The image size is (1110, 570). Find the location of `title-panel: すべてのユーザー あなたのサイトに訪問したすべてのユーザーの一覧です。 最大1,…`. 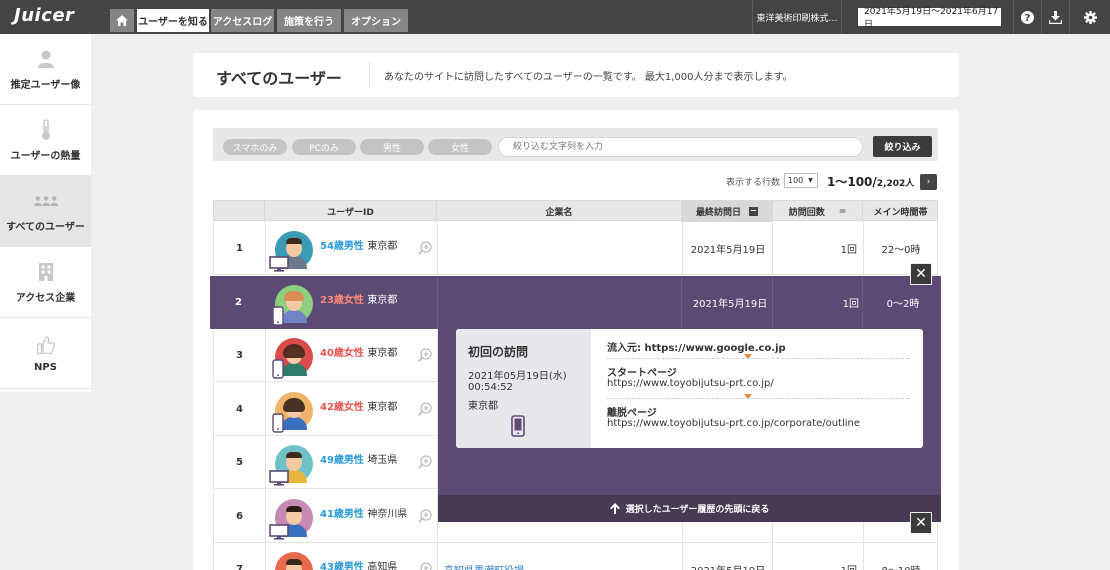

title-panel: すべてのユーザー あなたのサイトに訪問したすべてのユーザーの一覧です。 最大1,… is located at coordinates (576, 75).